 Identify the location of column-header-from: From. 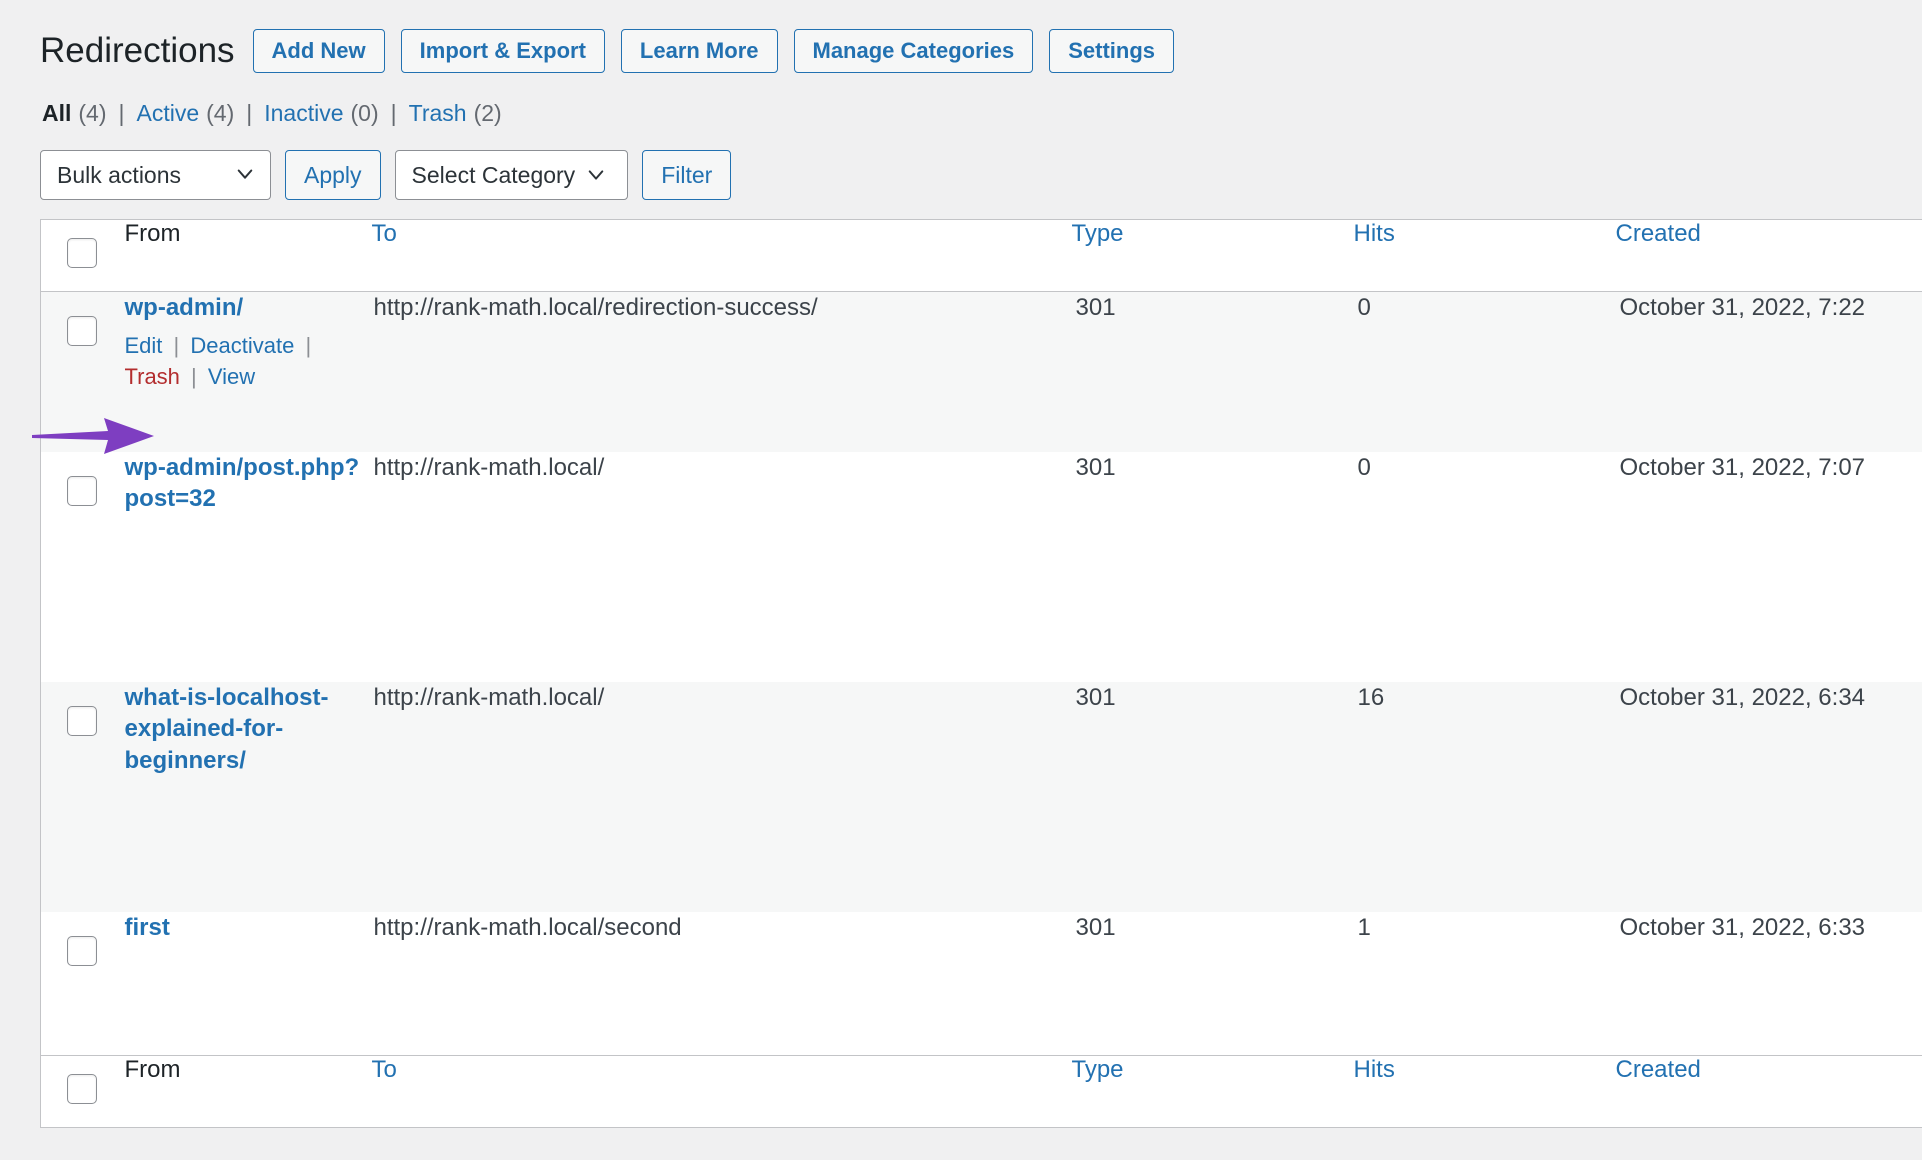
(248, 255).